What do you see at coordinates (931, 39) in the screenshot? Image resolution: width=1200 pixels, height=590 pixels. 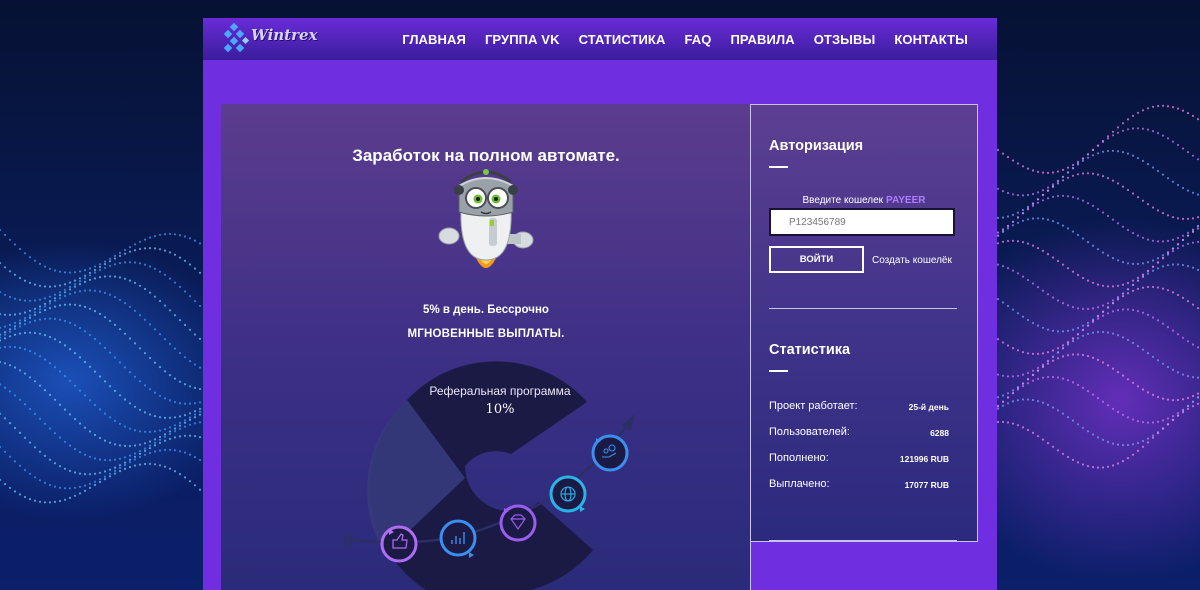 I see `nav-contacts: КОНТАКТЫ` at bounding box center [931, 39].